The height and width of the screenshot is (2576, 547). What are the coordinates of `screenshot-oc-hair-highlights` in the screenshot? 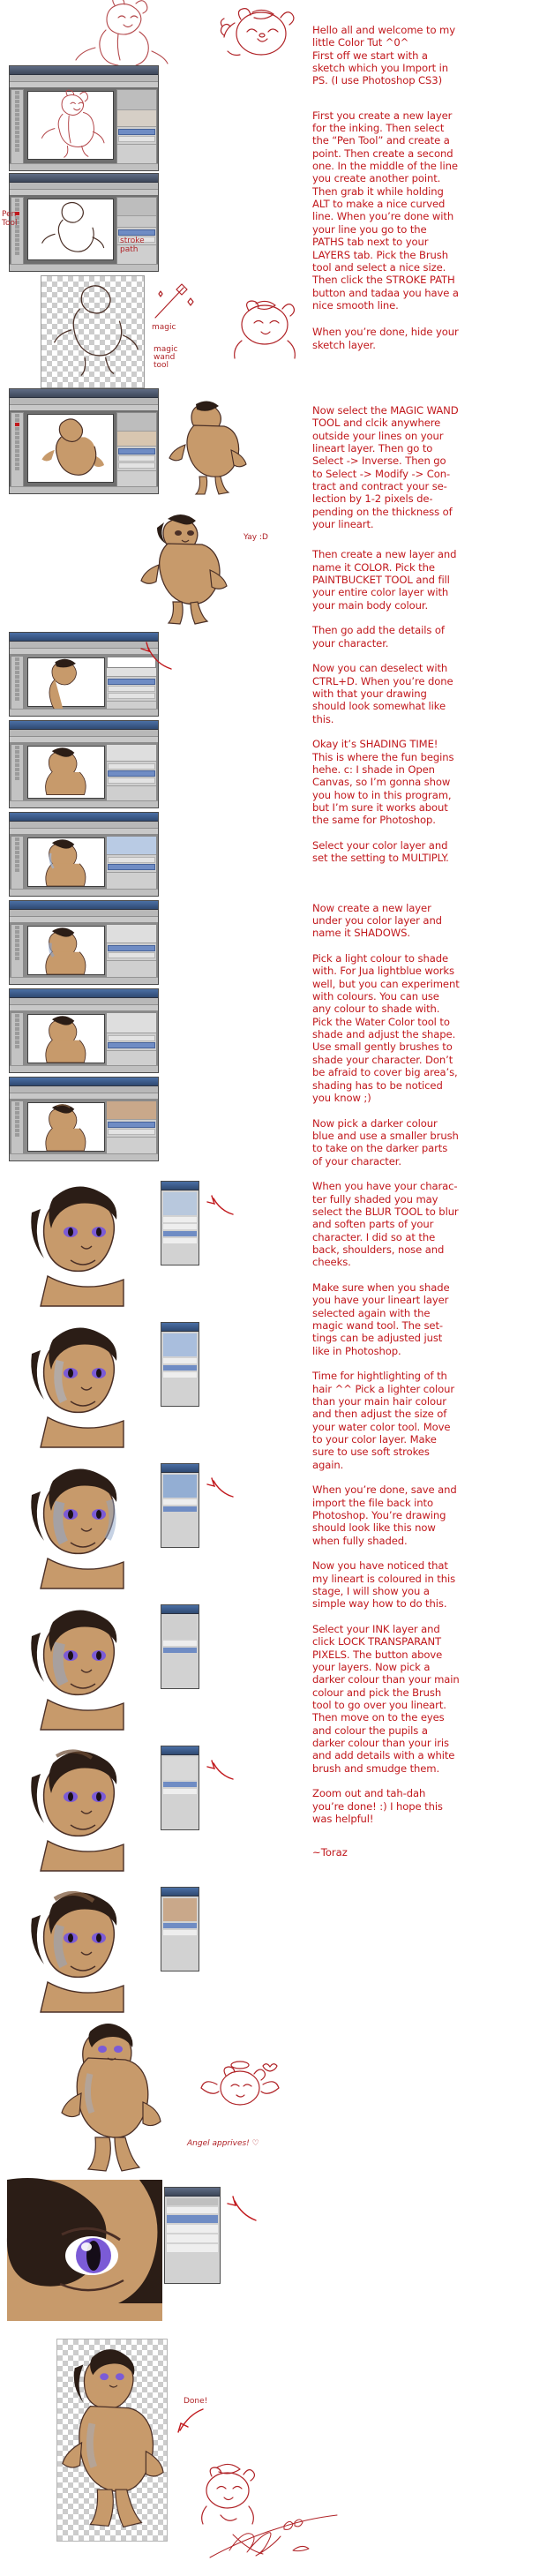 It's located at (84, 1119).